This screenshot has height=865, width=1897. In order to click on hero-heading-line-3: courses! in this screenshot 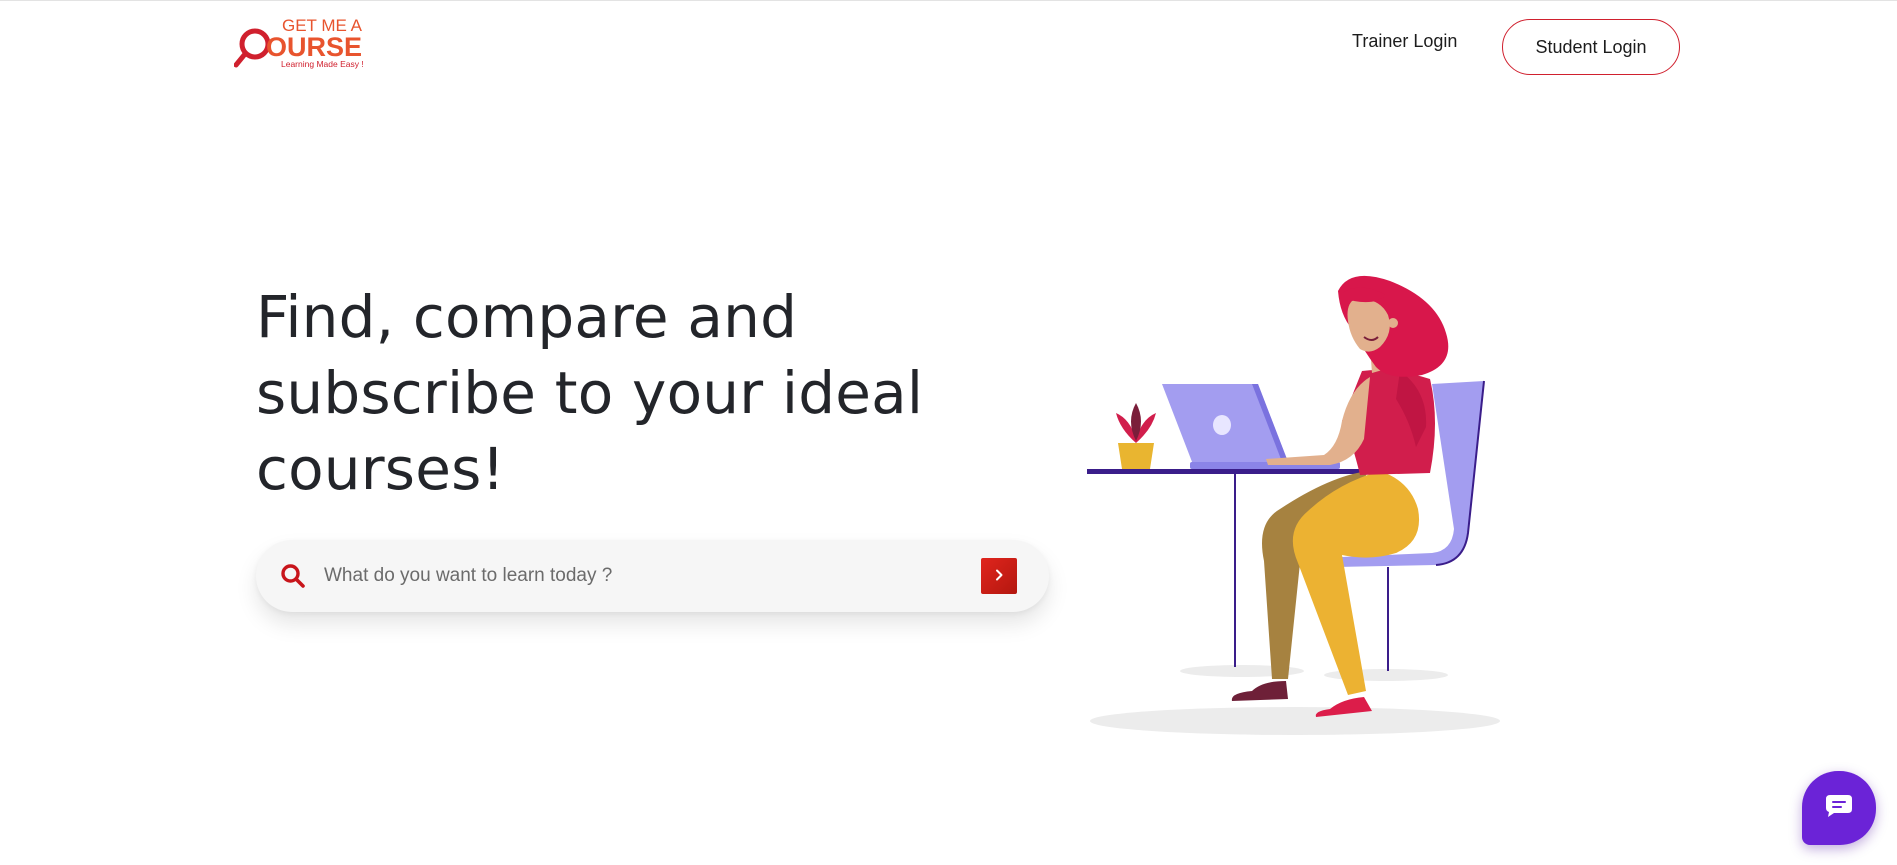, I will do `click(380, 469)`.